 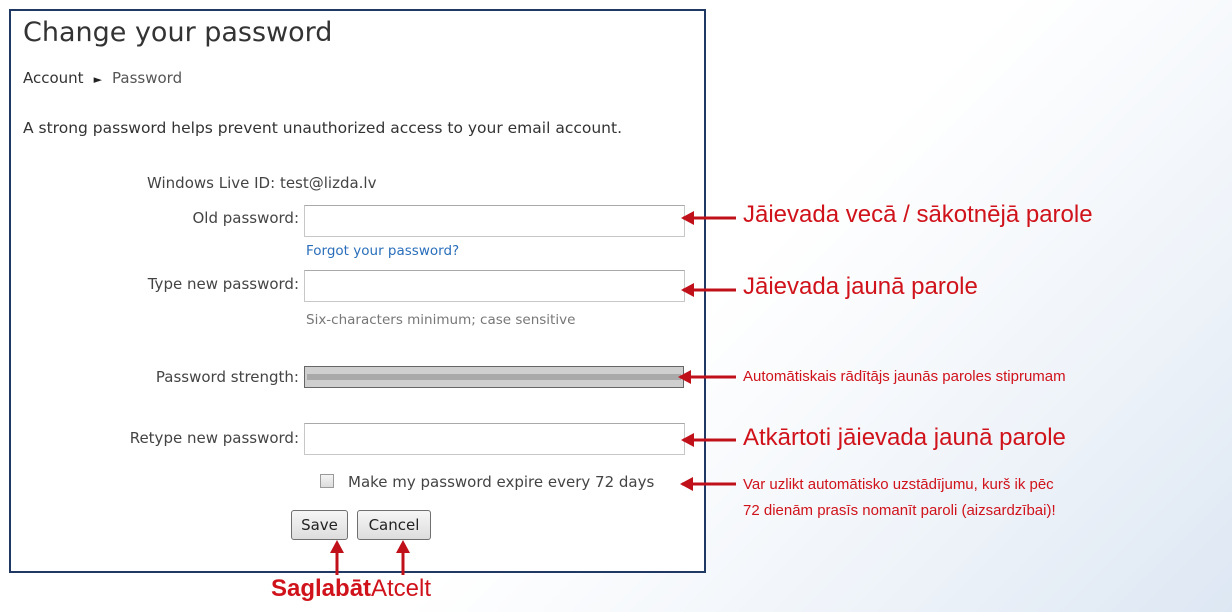 I want to click on expire-arrowhead-icon, so click(x=686, y=484).